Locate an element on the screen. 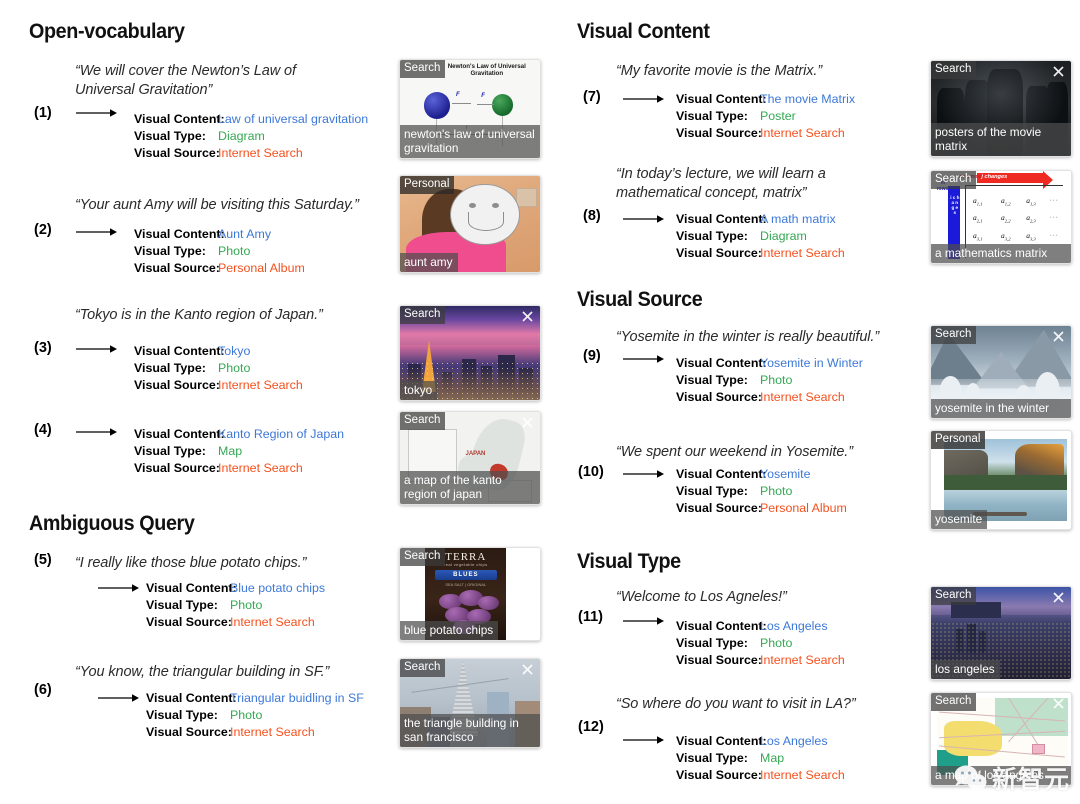 This screenshot has height=804, width=1080. field-visual-content: Visual Content: Yosemite is located at coordinates (761, 474).